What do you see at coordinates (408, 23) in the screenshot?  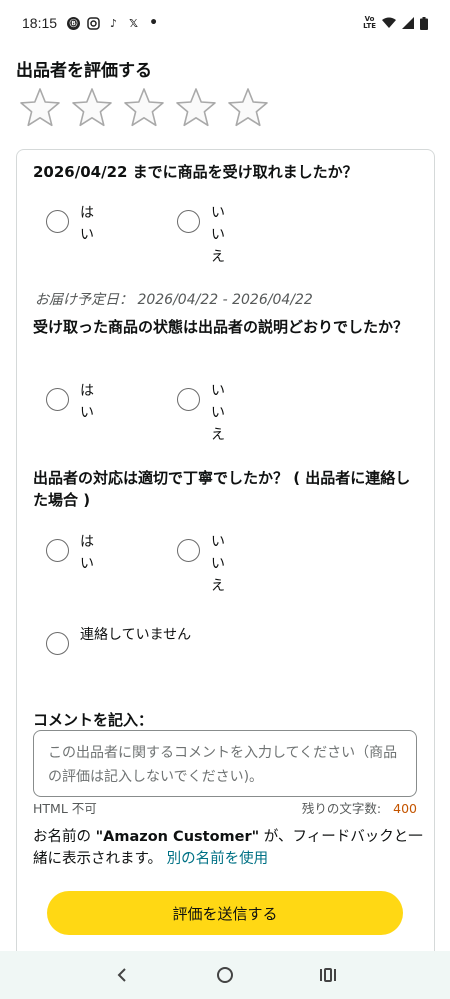 I see `signal-icon` at bounding box center [408, 23].